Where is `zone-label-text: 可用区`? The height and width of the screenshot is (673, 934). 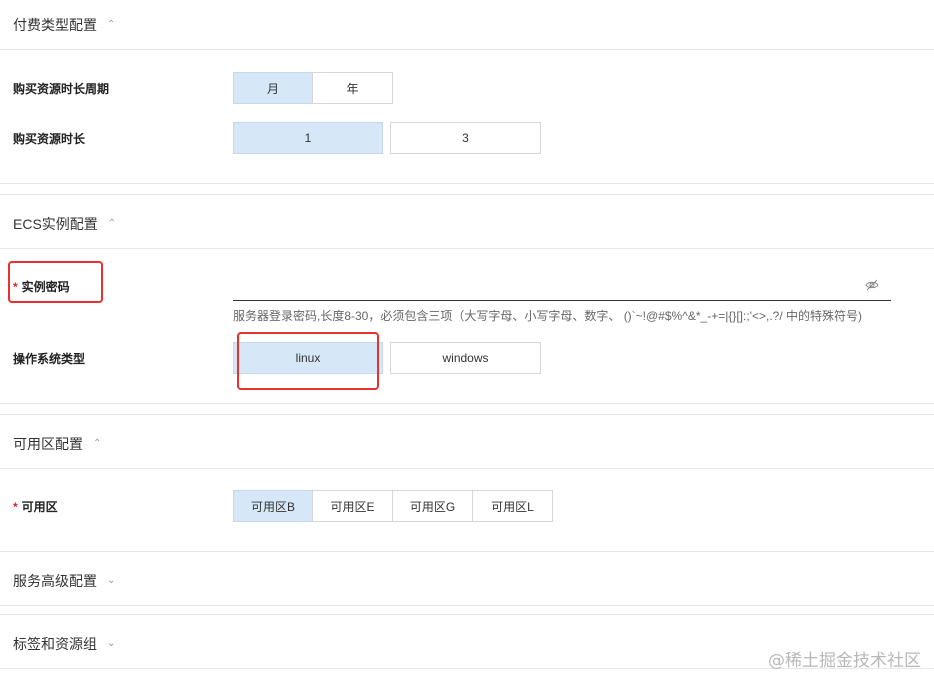 zone-label-text: 可用区 is located at coordinates (39, 507).